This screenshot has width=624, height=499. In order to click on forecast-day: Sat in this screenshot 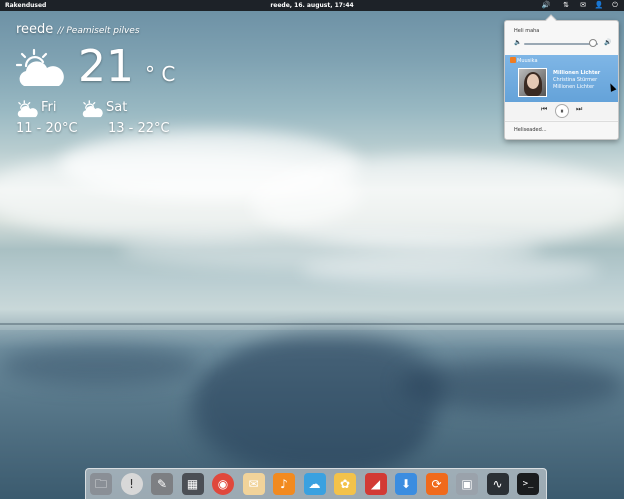, I will do `click(117, 107)`.